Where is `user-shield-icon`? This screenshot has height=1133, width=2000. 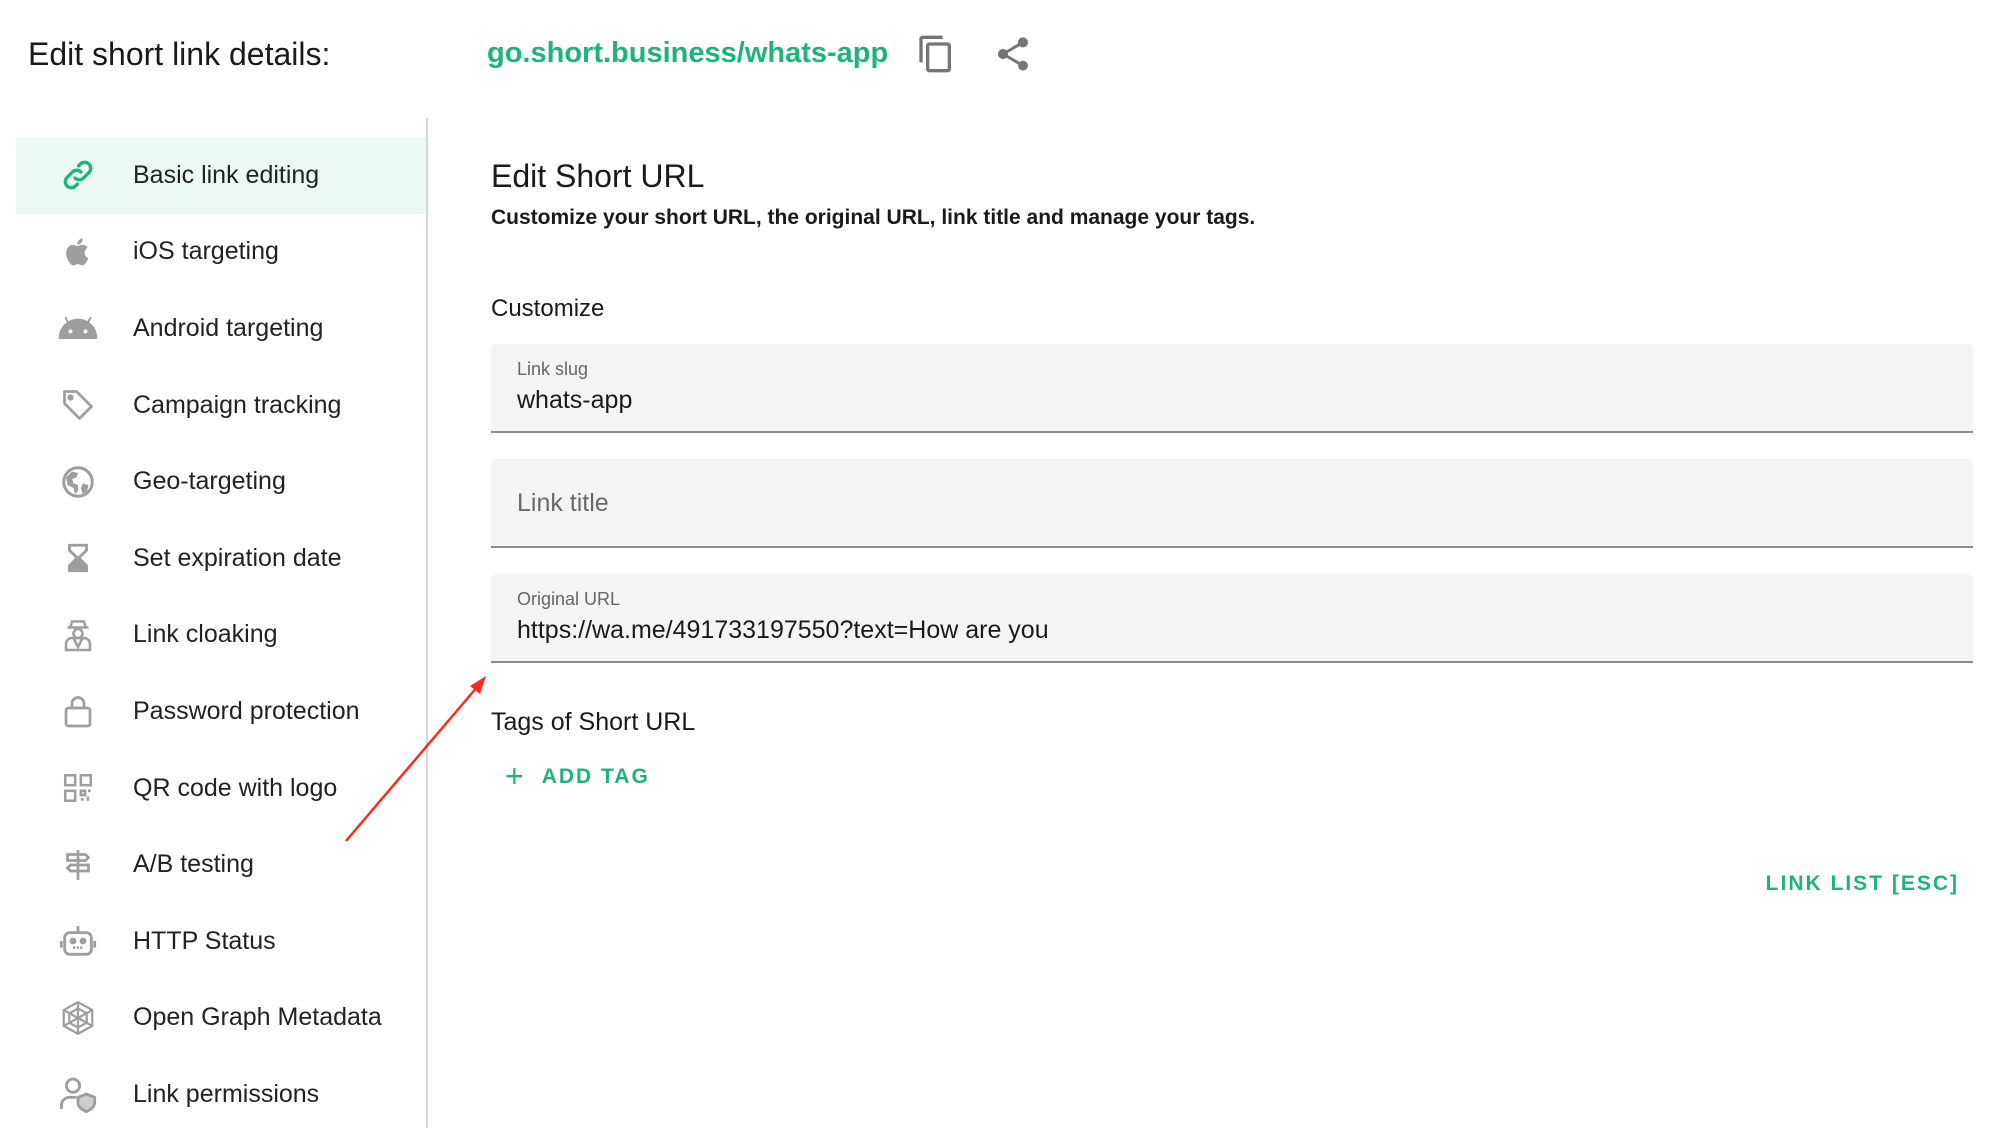
user-shield-icon is located at coordinates (78, 1094).